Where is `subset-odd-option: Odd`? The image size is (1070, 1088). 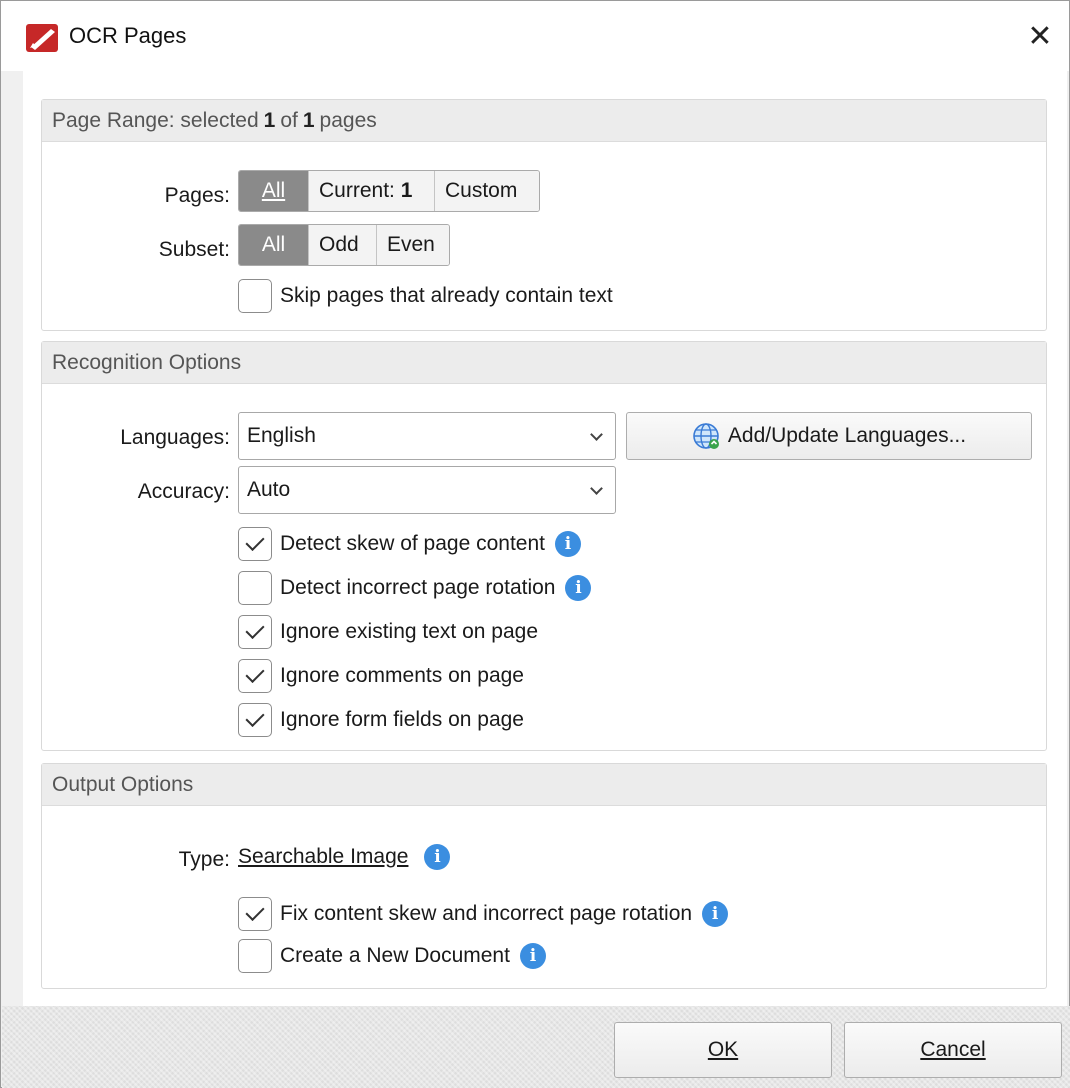
subset-odd-option: Odd is located at coordinates (343, 245).